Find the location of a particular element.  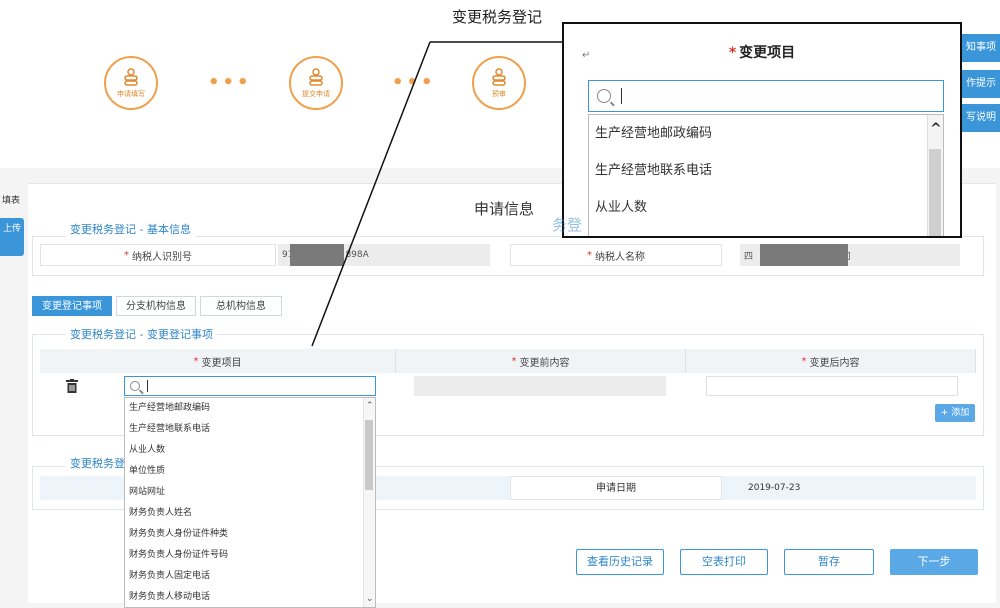

zoom-scrollbar: ^ is located at coordinates (935, 175).